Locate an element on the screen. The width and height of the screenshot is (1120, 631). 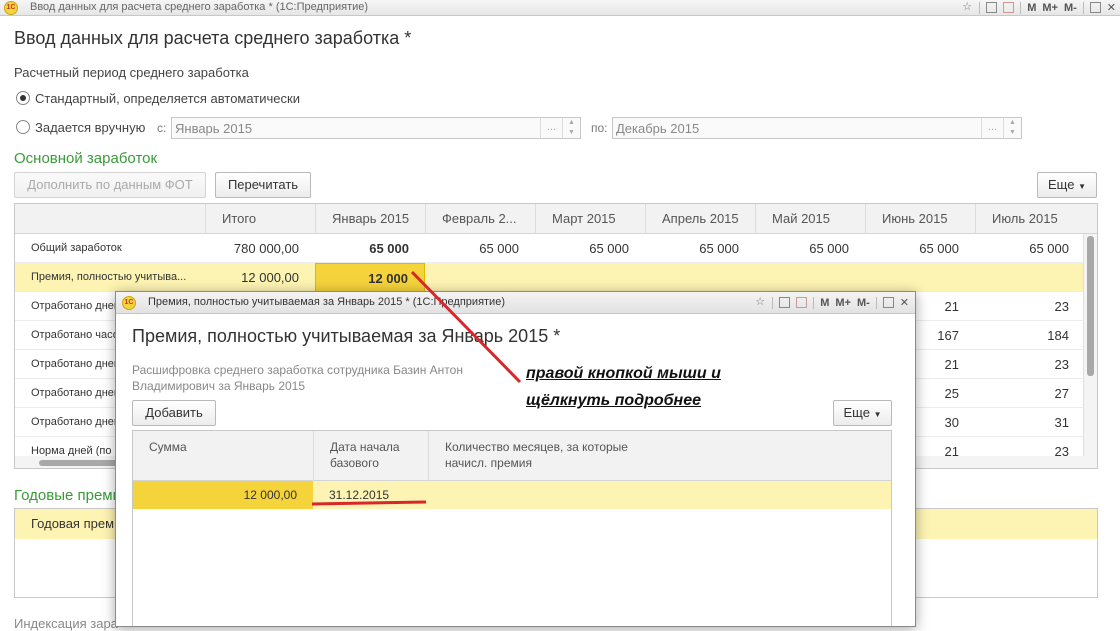
annotation-note: правой кнопкой мыши и щёлкнуть подробнее is located at coordinates (646, 387).